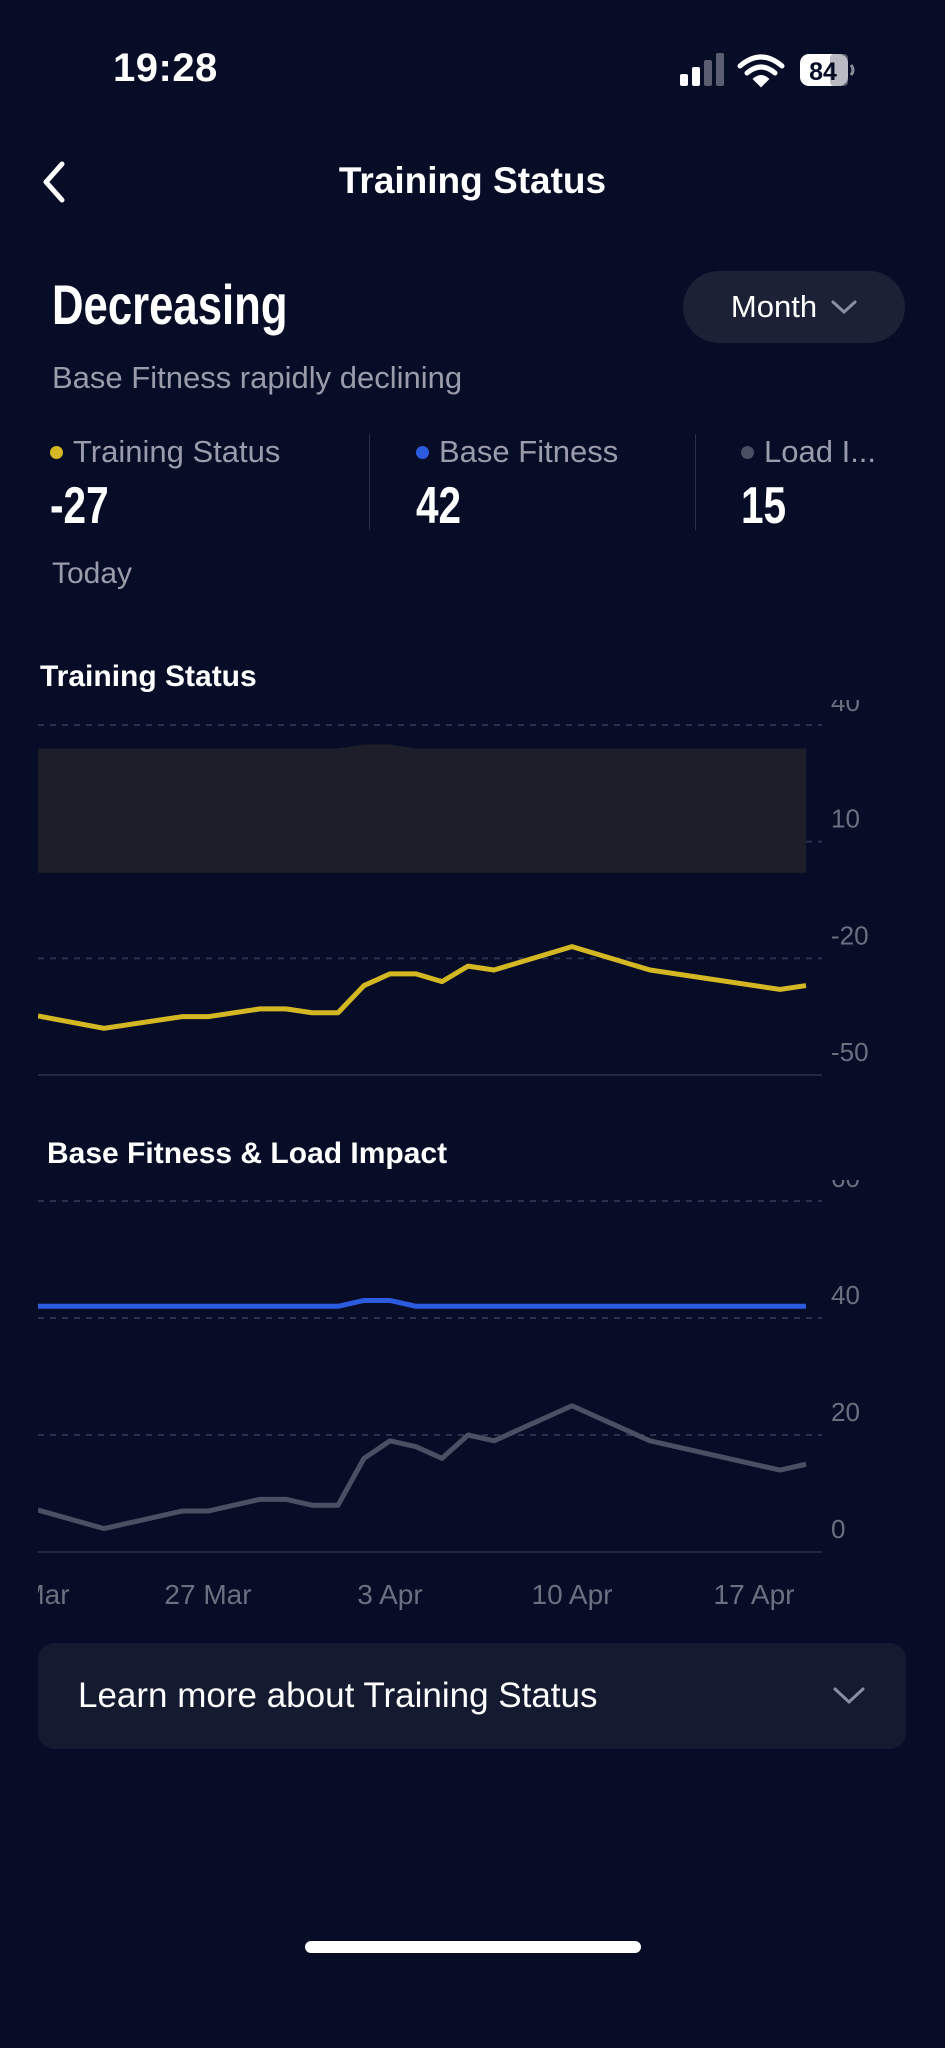 This screenshot has width=945, height=2048. I want to click on learn-more-label: Learn more about Training Status, so click(338, 1695).